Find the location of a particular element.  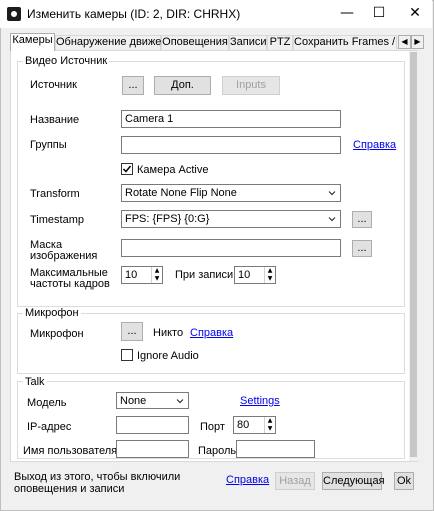

talk-settings-link: Settings is located at coordinates (260, 401).